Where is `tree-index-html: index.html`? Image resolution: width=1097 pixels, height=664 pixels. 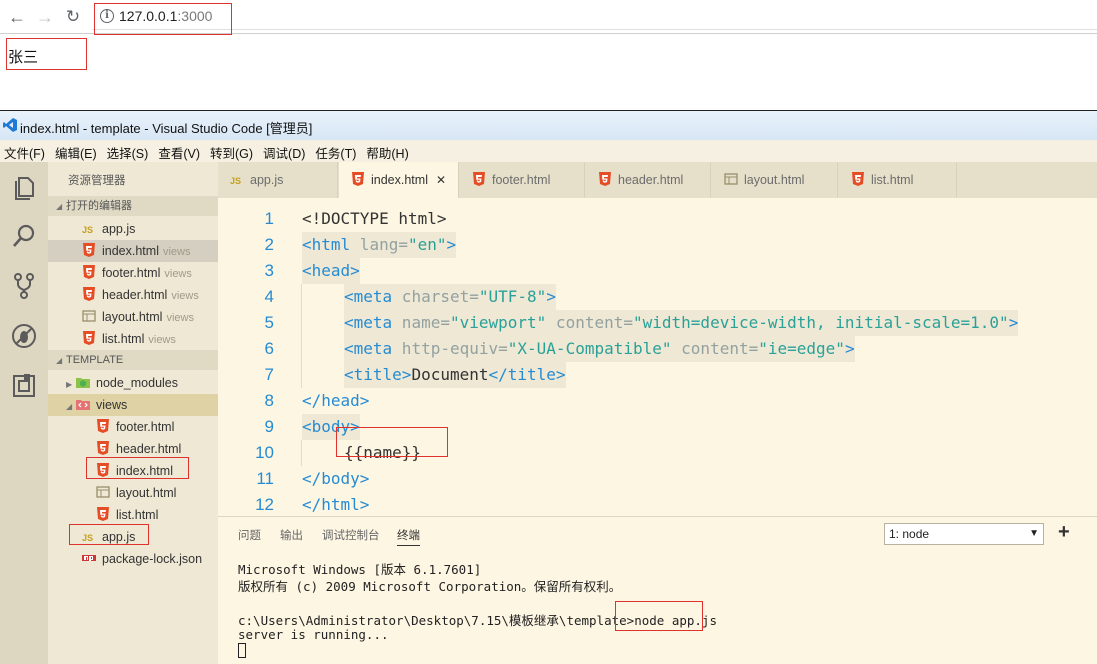
tree-index-html: index.html is located at coordinates (133, 471).